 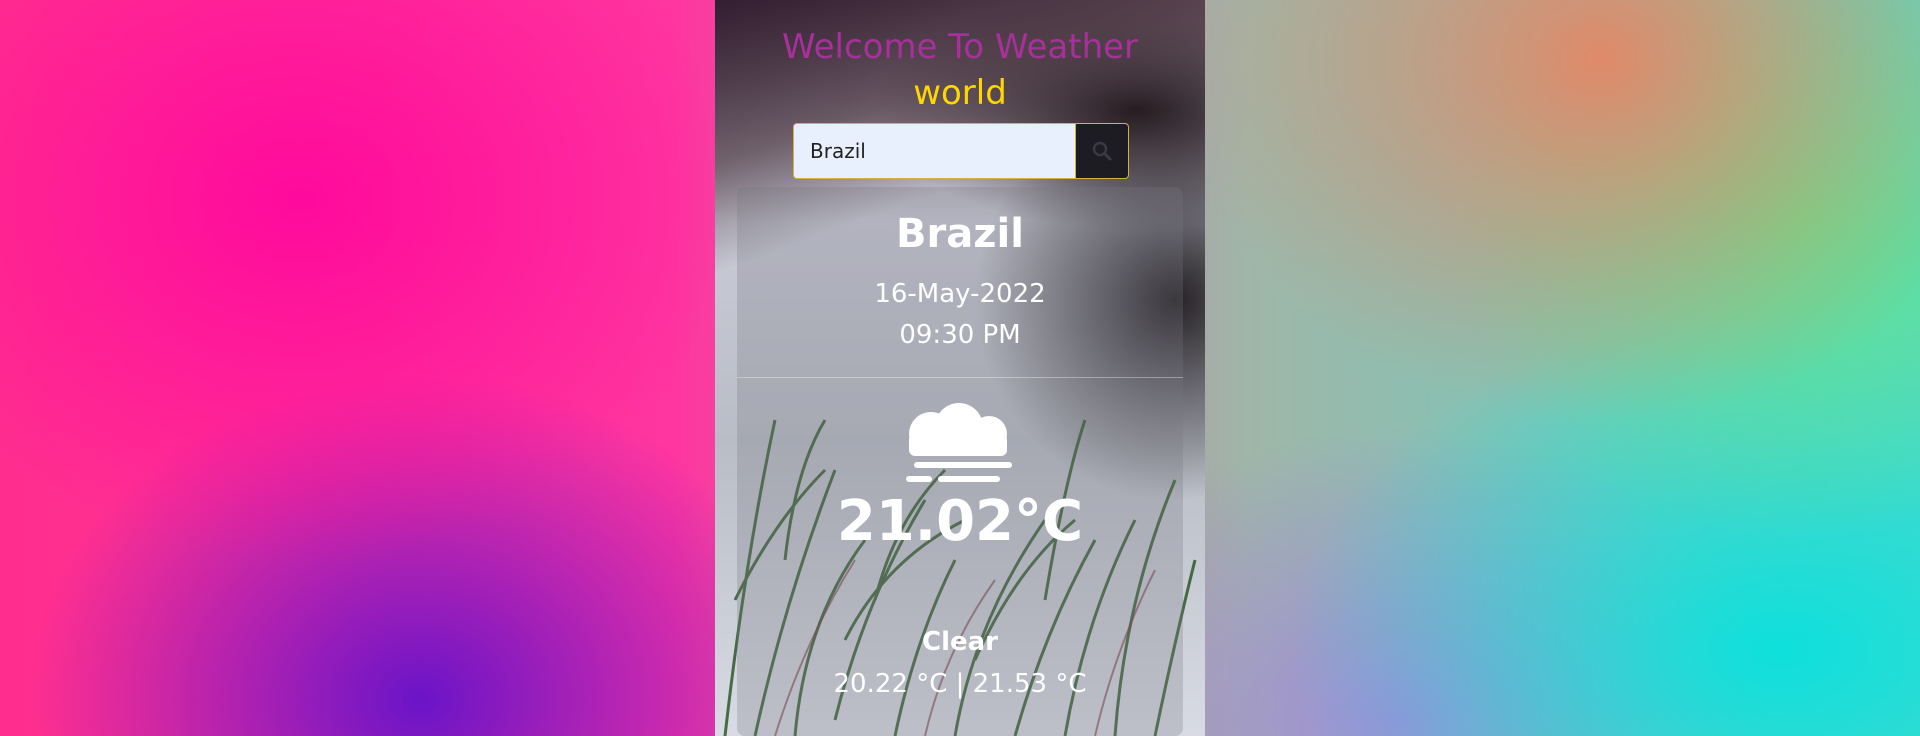 What do you see at coordinates (960, 70) in the screenshot?
I see `page-title: Welcome To Weather world` at bounding box center [960, 70].